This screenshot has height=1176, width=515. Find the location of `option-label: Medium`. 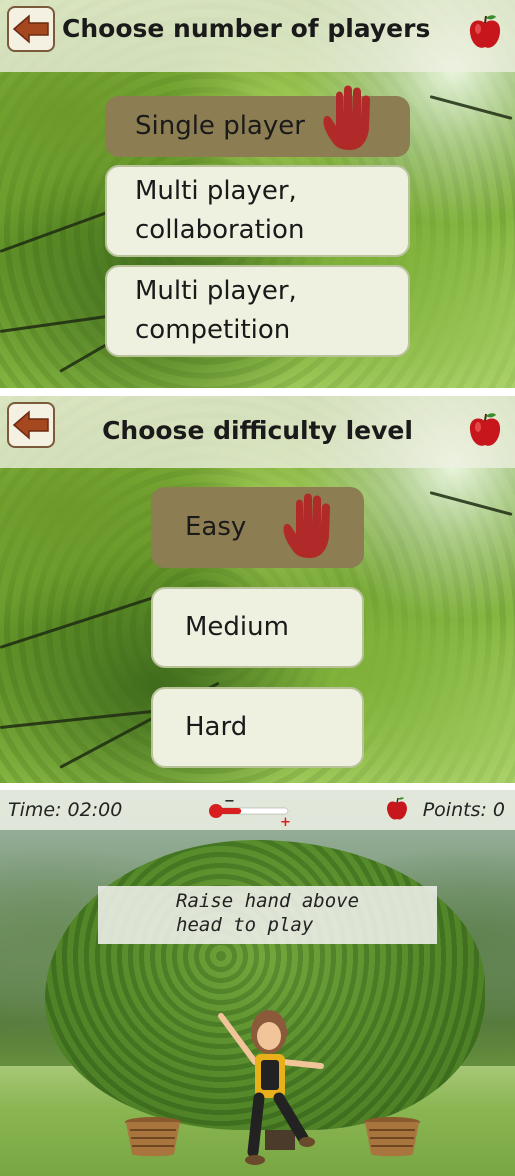

option-label: Medium is located at coordinates (237, 627).